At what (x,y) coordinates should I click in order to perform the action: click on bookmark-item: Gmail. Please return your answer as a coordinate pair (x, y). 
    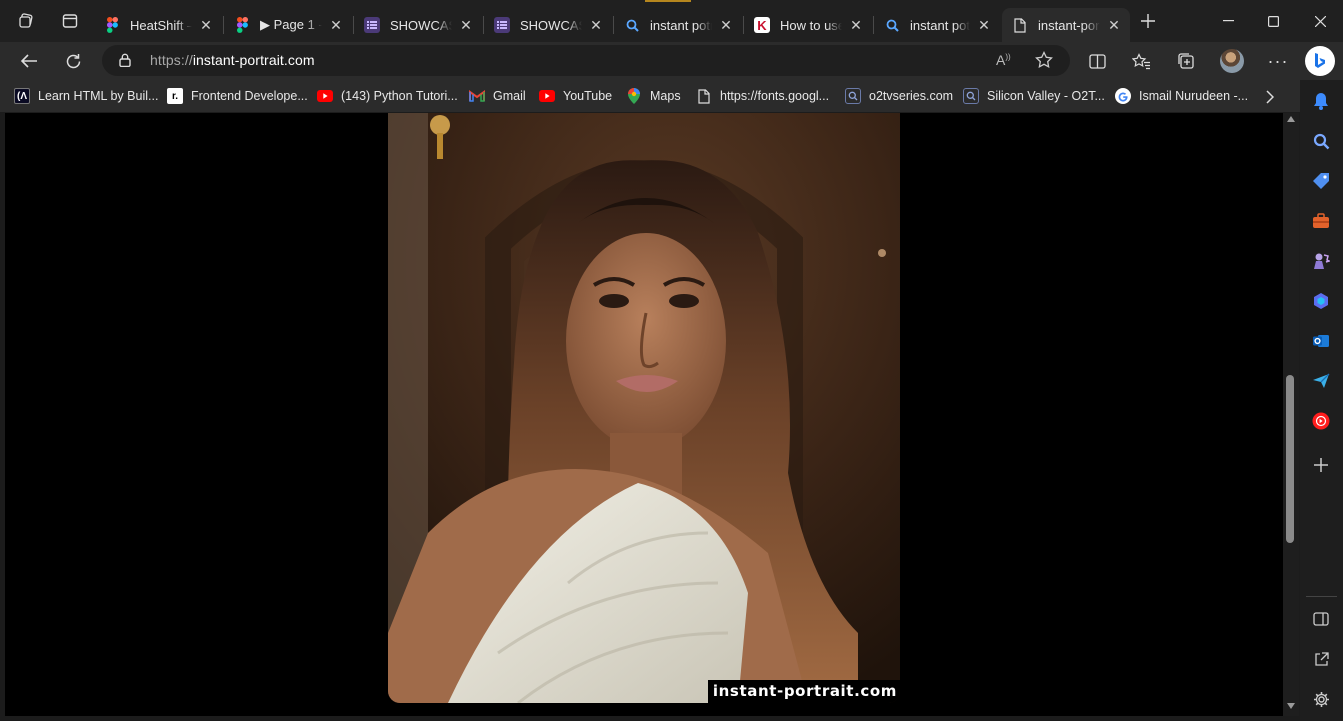
    Looking at the image, I should click on (497, 96).